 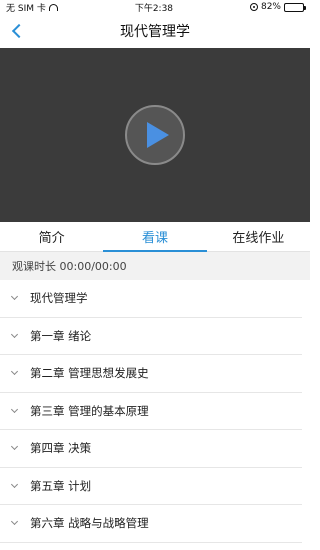 What do you see at coordinates (151, 336) in the screenshot?
I see `chapter-item: 第一章 绪论` at bounding box center [151, 336].